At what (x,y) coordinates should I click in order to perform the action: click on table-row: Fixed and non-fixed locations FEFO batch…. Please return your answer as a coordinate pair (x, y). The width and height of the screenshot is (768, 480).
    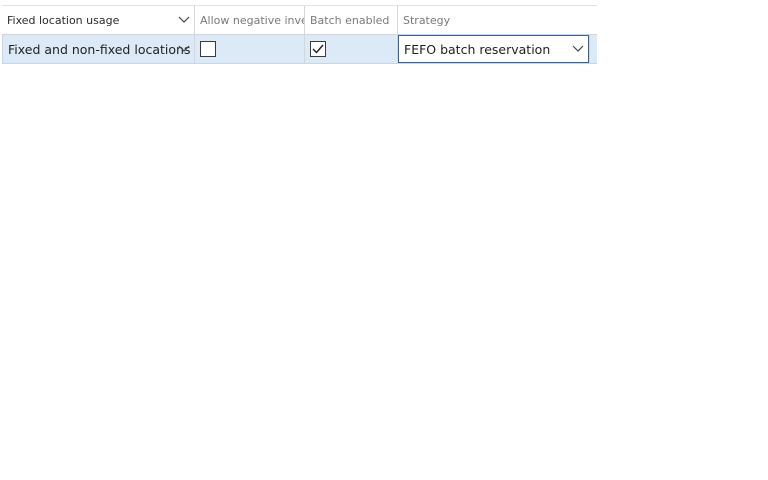
    Looking at the image, I should click on (299, 49).